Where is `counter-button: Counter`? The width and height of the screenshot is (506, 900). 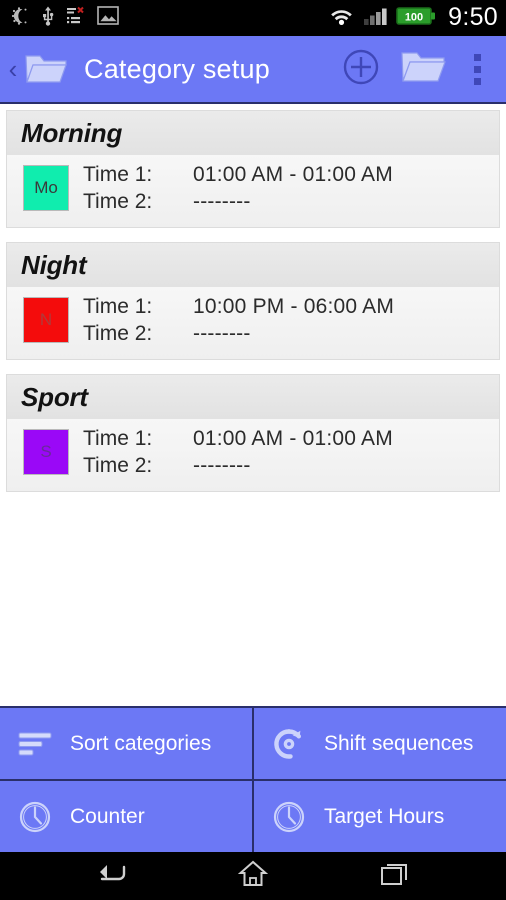
counter-button: Counter is located at coordinates (126, 816).